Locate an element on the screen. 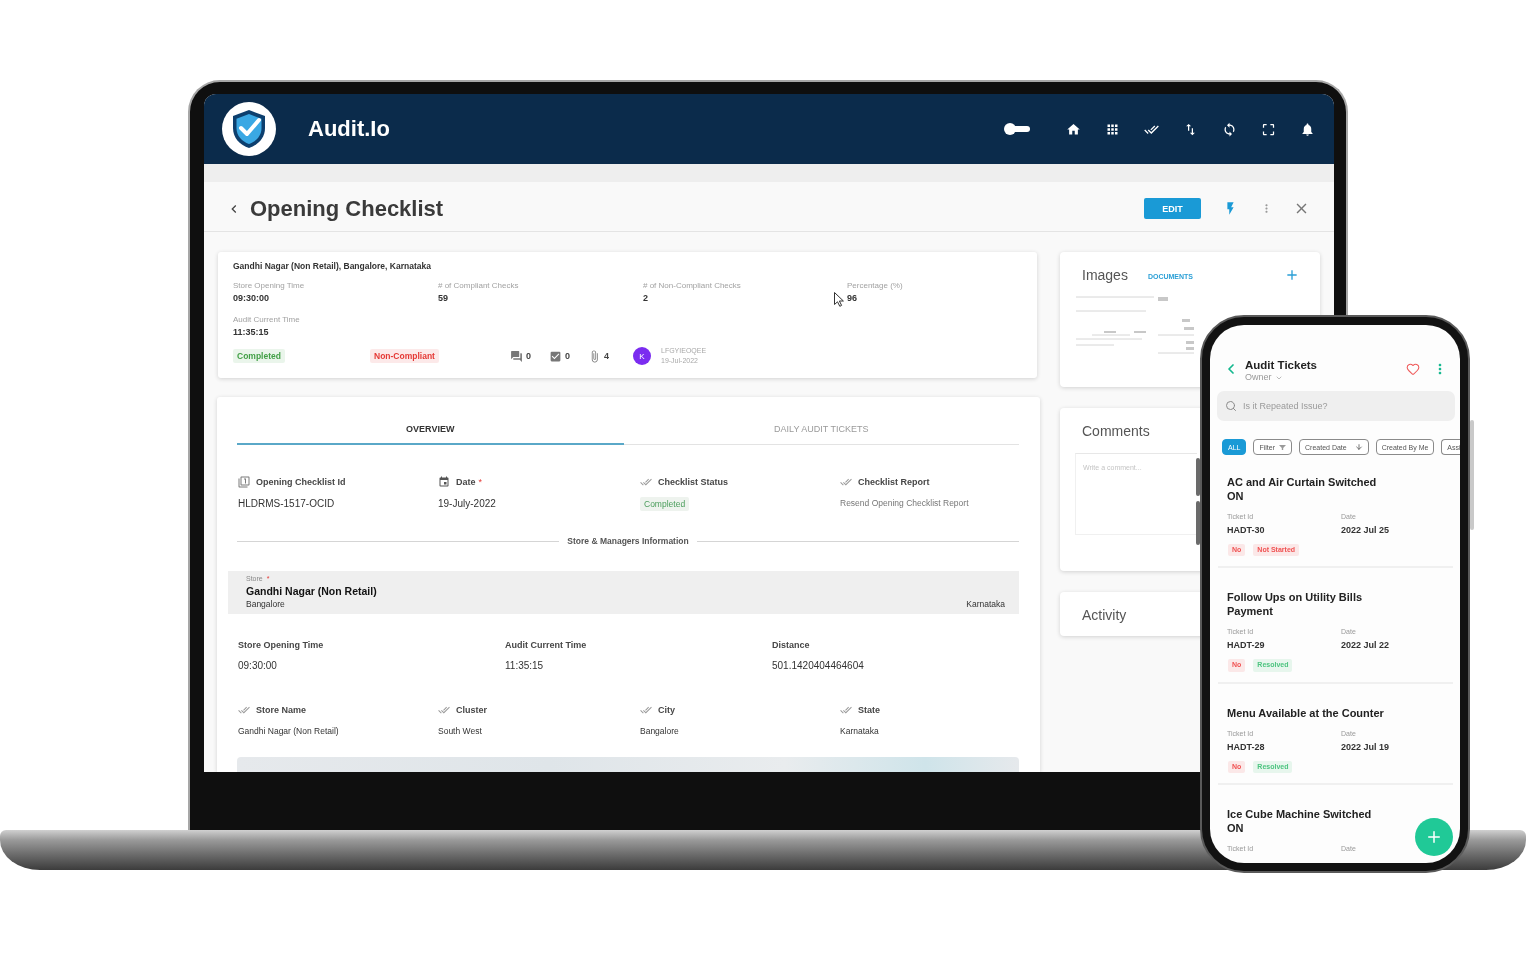  store-state: Karnataka is located at coordinates (985, 604).